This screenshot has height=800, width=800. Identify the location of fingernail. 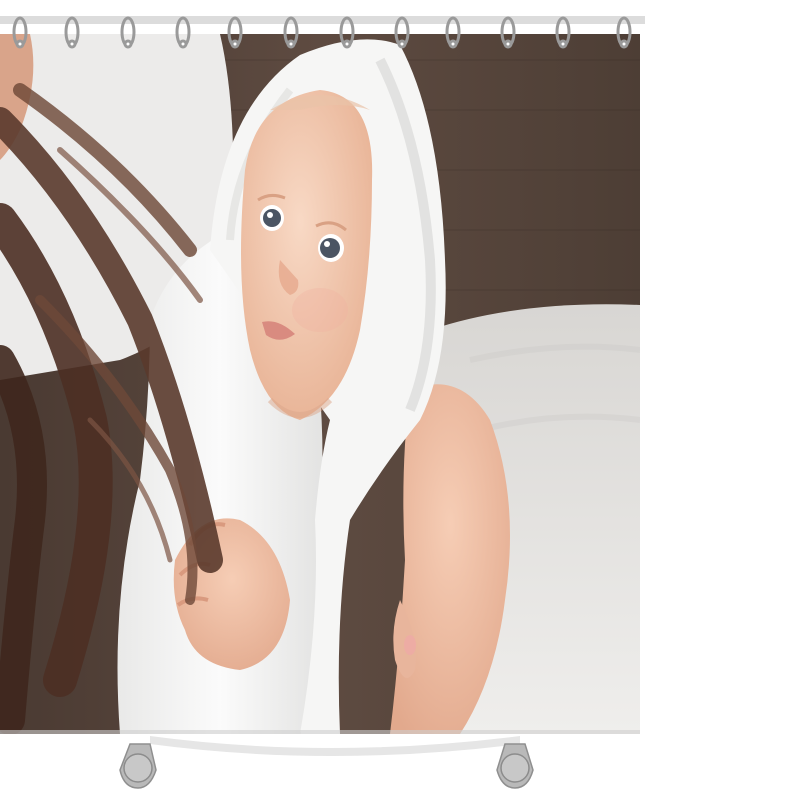
(410, 645).